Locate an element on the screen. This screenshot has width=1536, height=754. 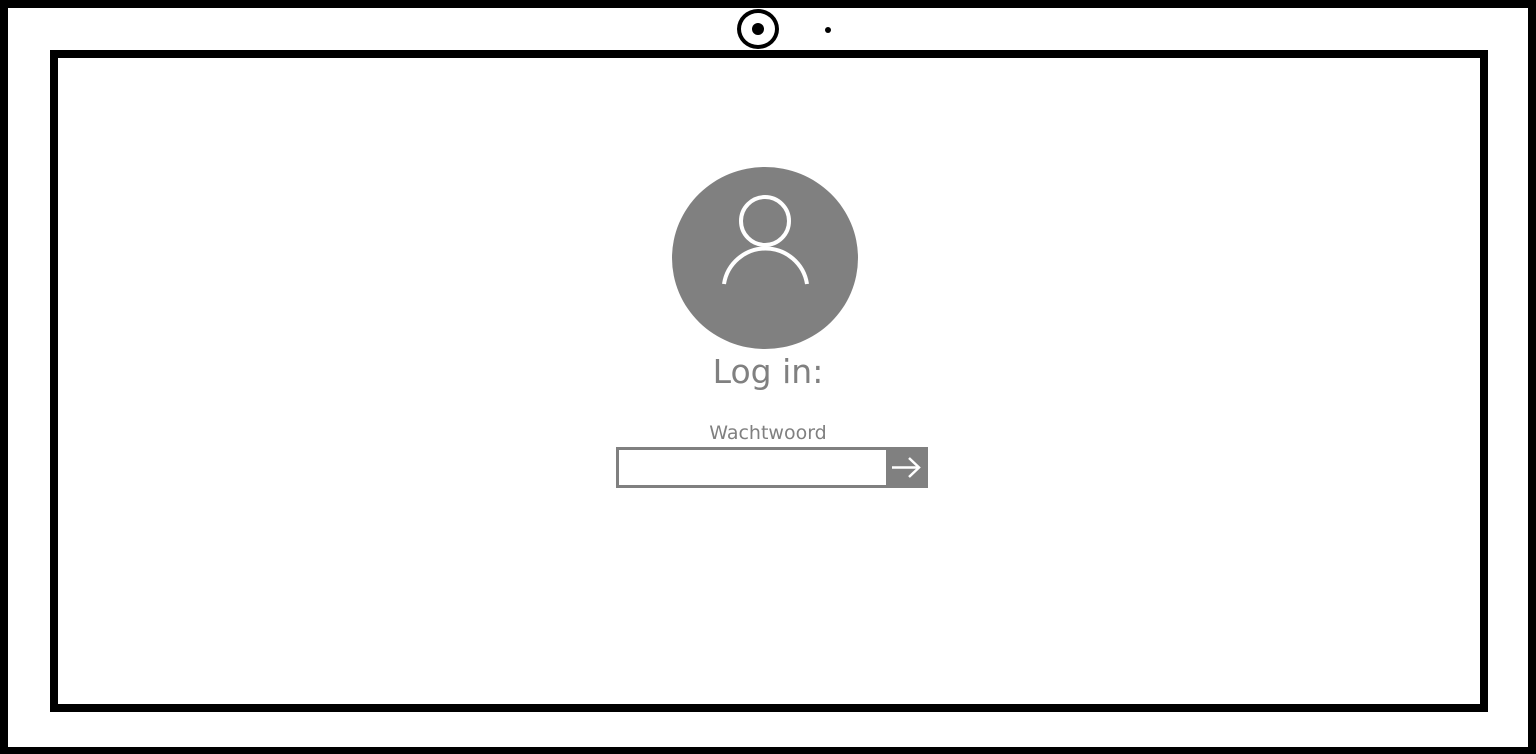
user-icon is located at coordinates (765, 240).